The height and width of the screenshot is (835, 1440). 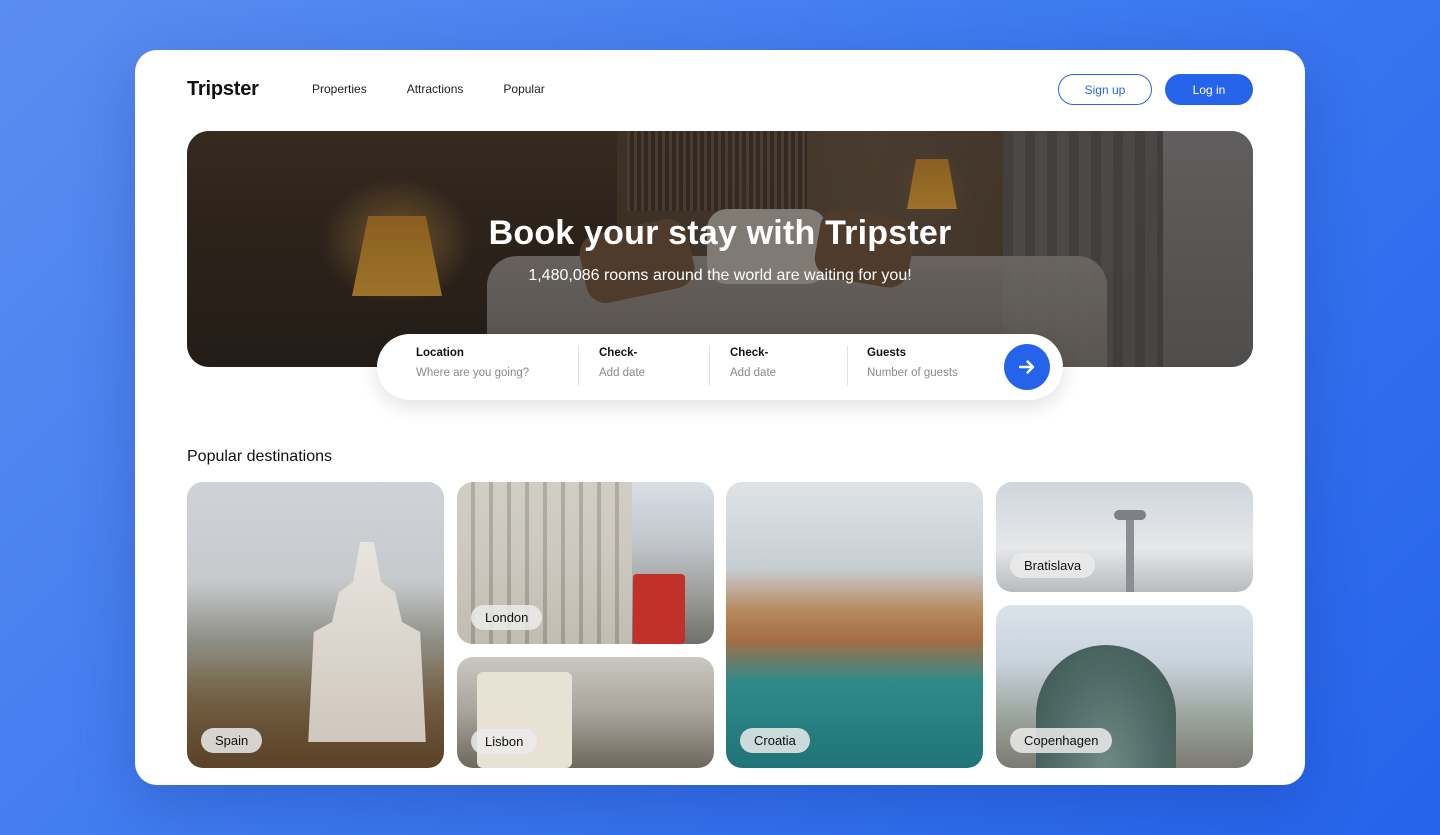 I want to click on section-title: Popular destinations, so click(x=259, y=456).